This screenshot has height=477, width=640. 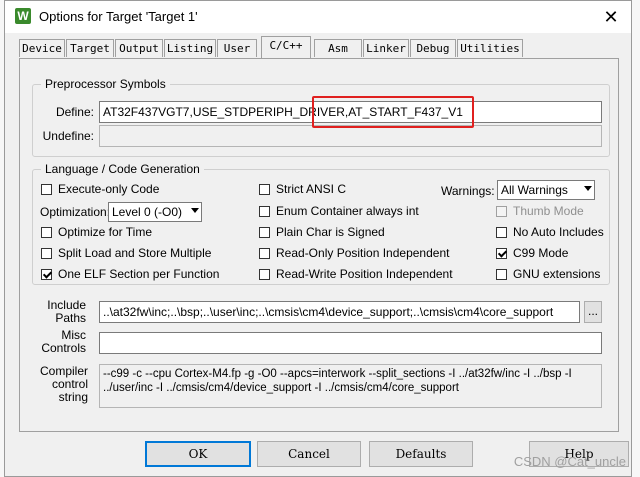 I want to click on rwpi-checkbox: Read-Write Position Independent, so click(x=356, y=275).